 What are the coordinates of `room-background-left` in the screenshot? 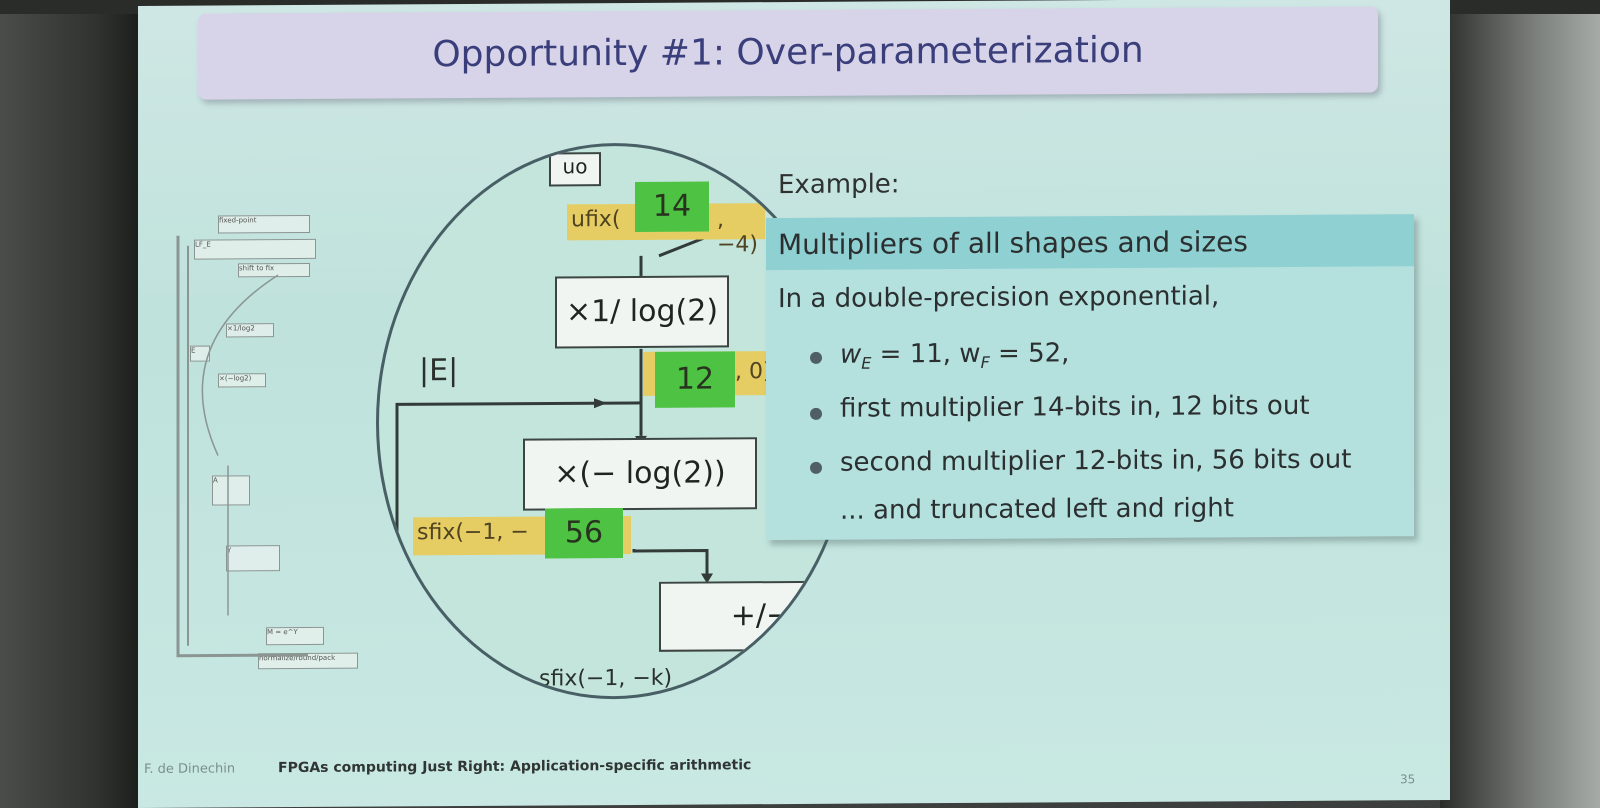 It's located at (70, 404).